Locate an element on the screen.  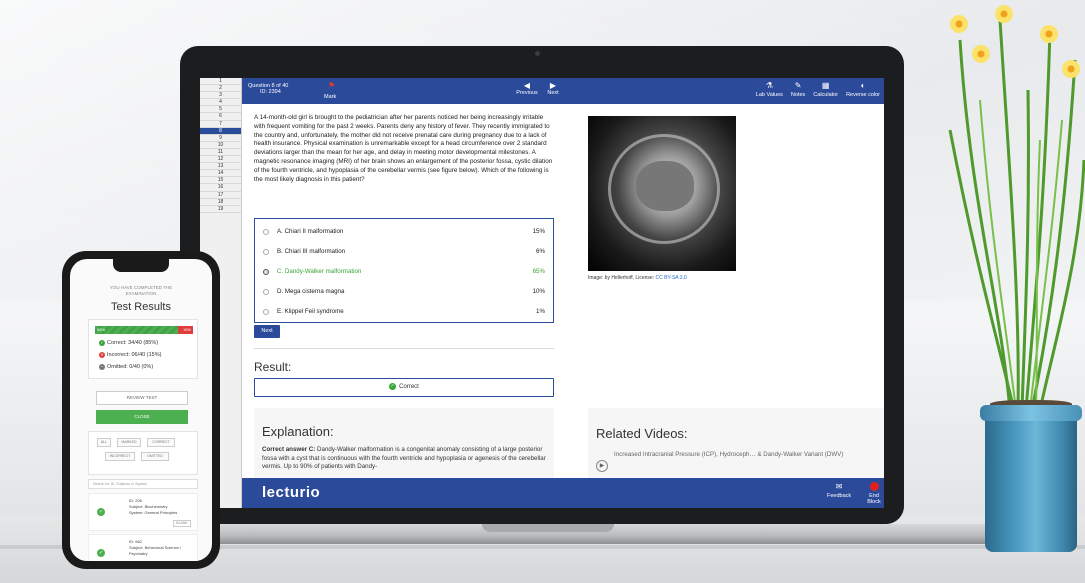
question-navigation: ◀ ▶ Previous Next is located at coordinates (540, 88).